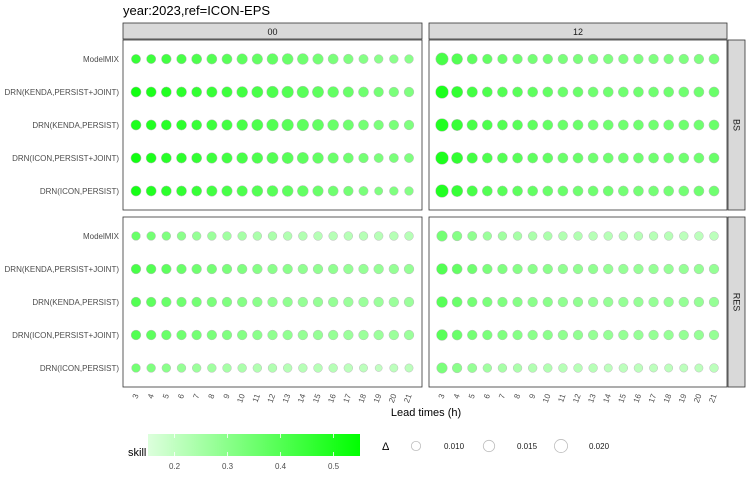 The height and width of the screenshot is (480, 750). What do you see at coordinates (181, 396) in the screenshot?
I see `x-tick-label: 6` at bounding box center [181, 396].